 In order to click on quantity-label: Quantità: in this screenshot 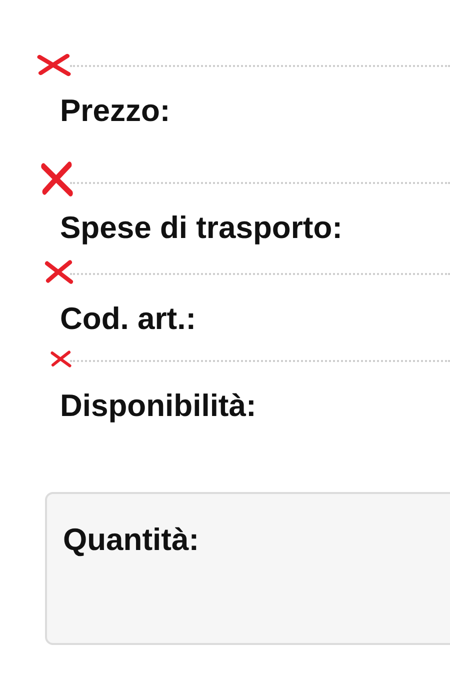, I will do `click(131, 540)`.